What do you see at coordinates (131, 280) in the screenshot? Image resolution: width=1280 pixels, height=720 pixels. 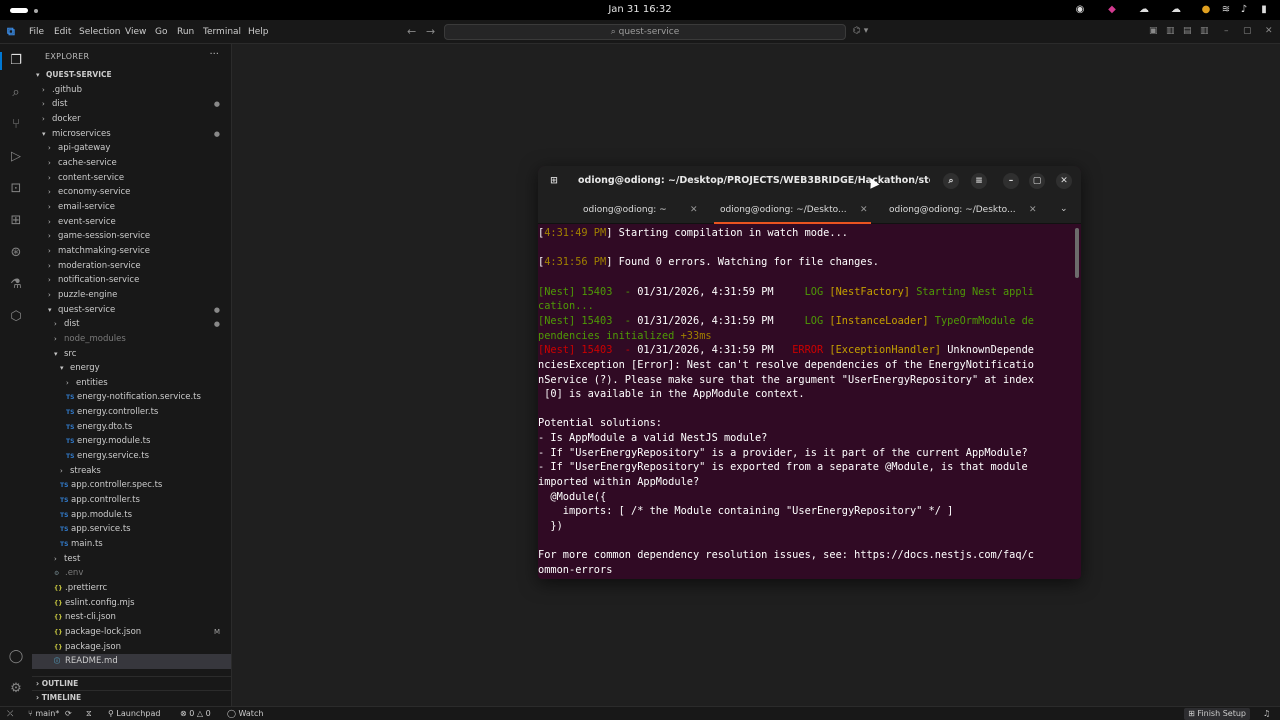 I see `tree-folder: › notification-service` at bounding box center [131, 280].